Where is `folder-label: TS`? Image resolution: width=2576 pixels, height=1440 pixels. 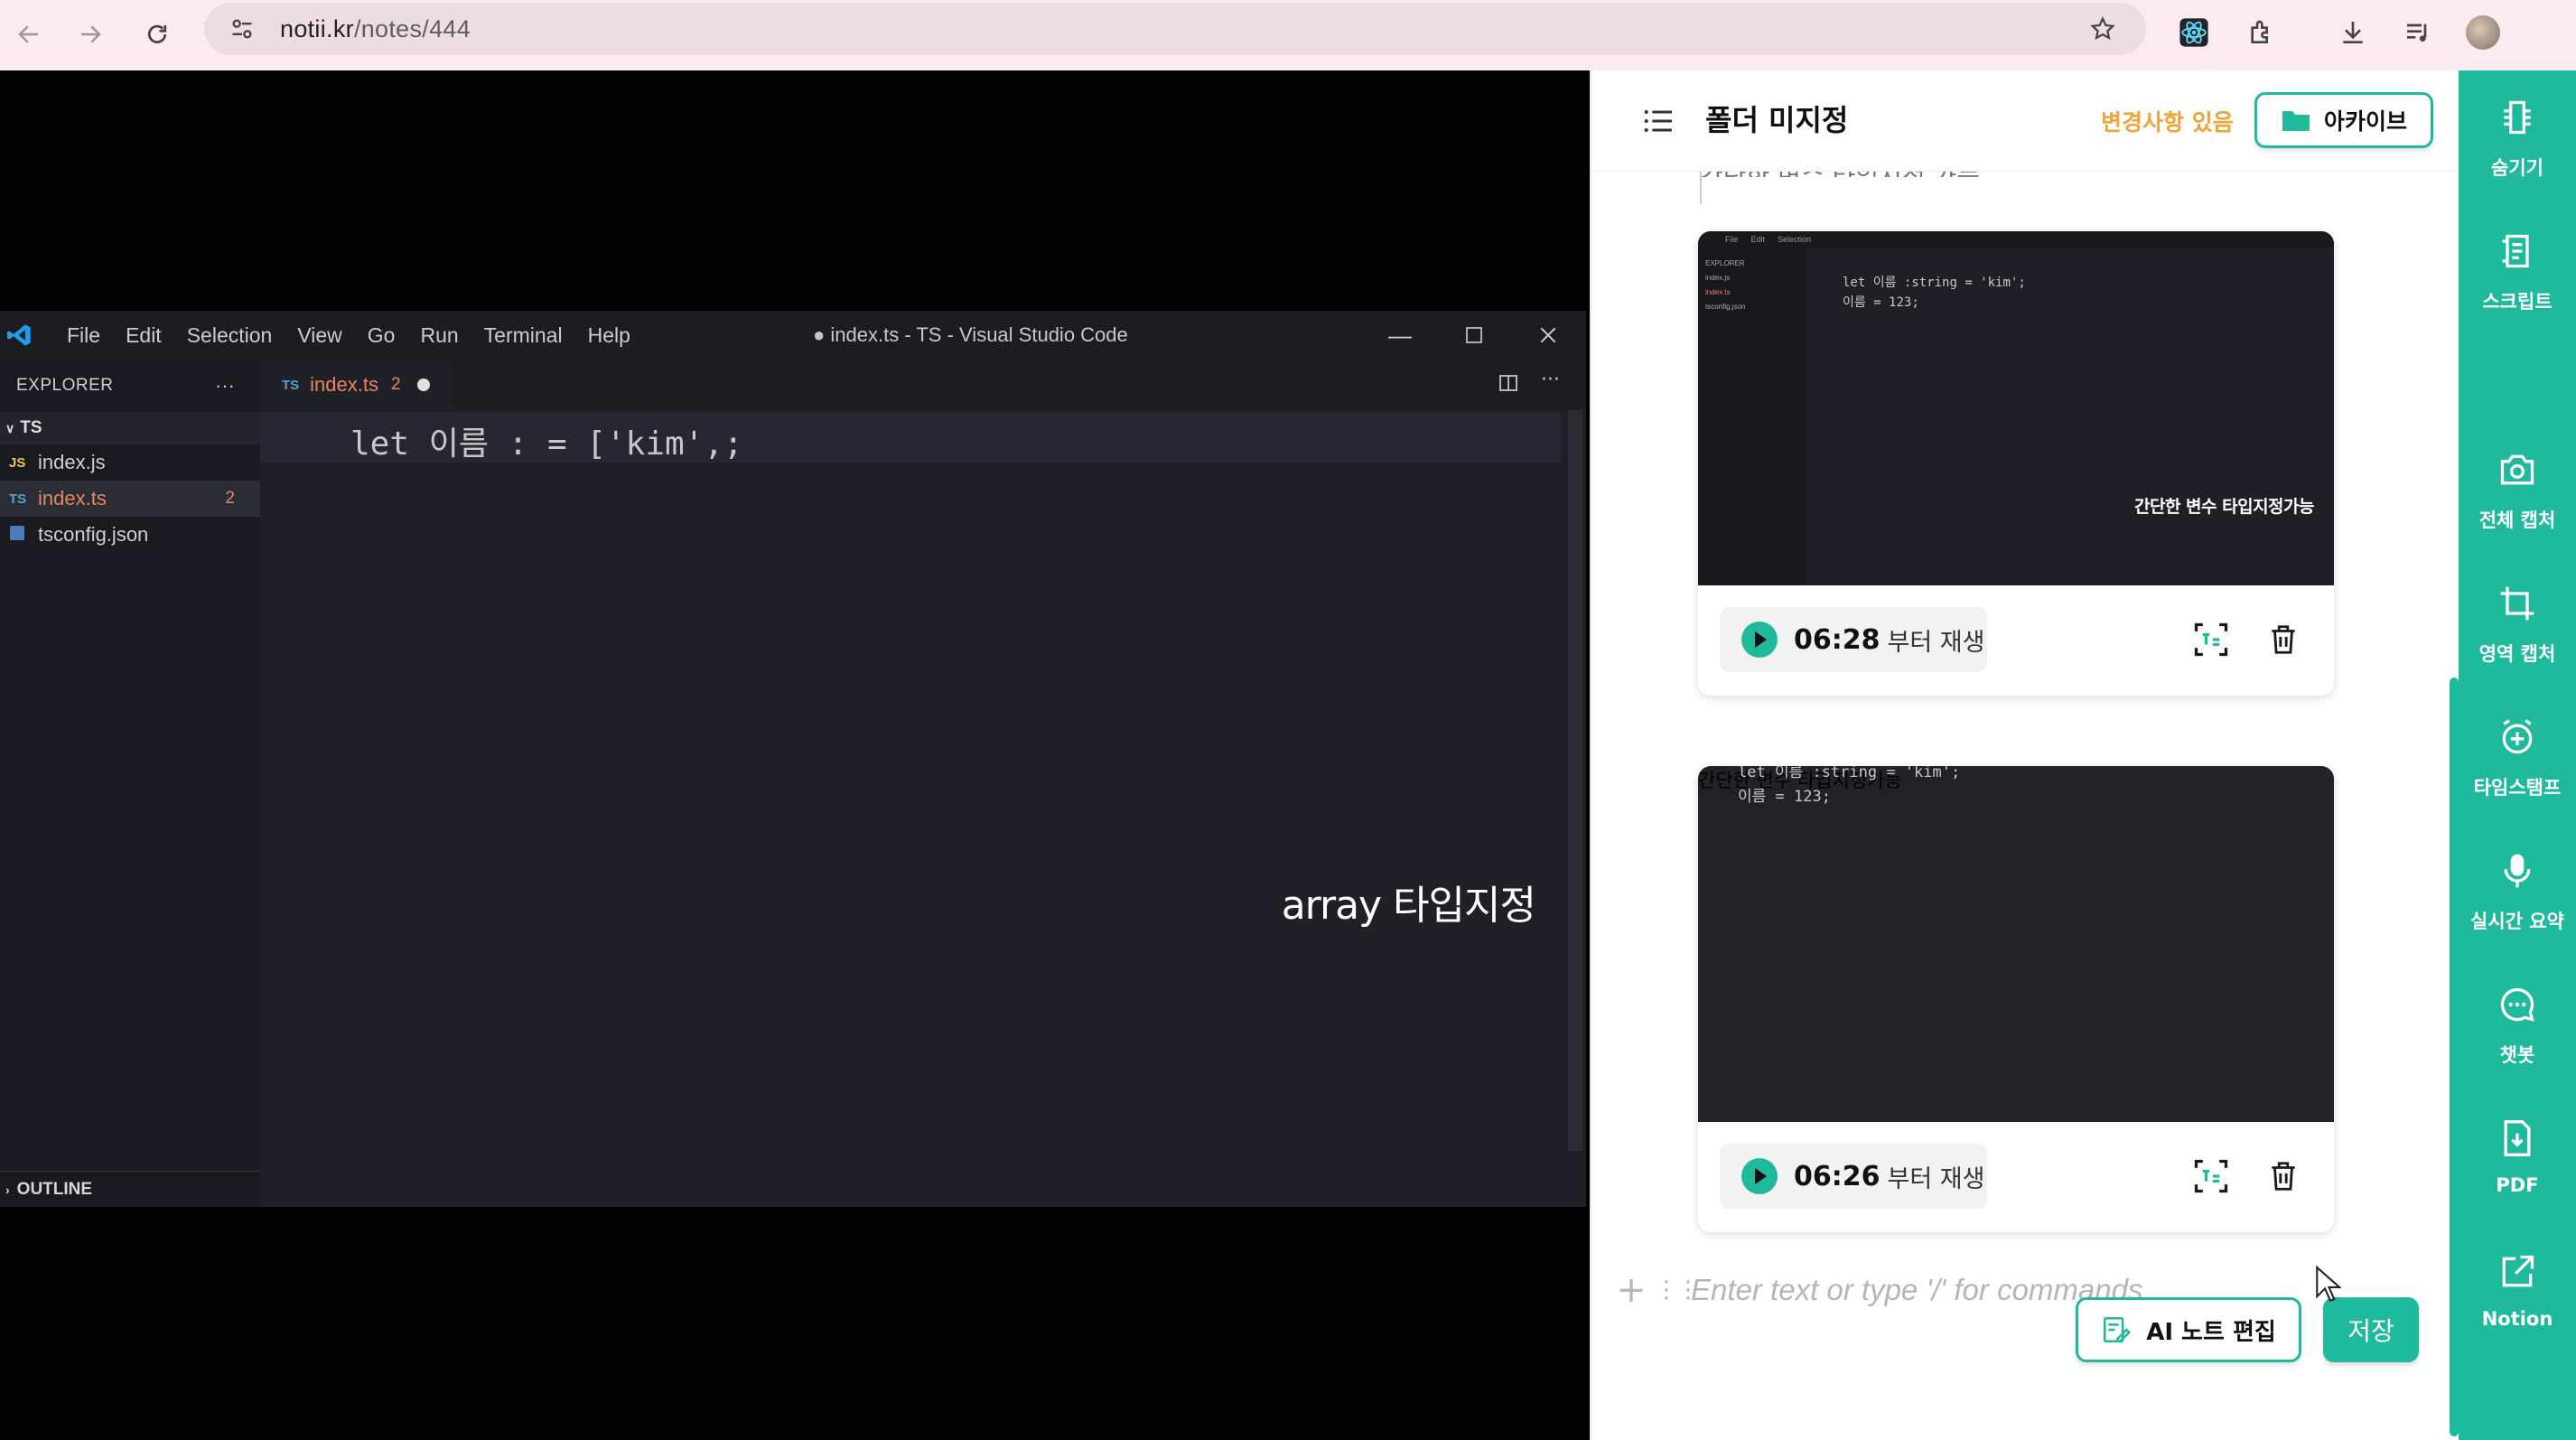 folder-label: TS is located at coordinates (31, 427).